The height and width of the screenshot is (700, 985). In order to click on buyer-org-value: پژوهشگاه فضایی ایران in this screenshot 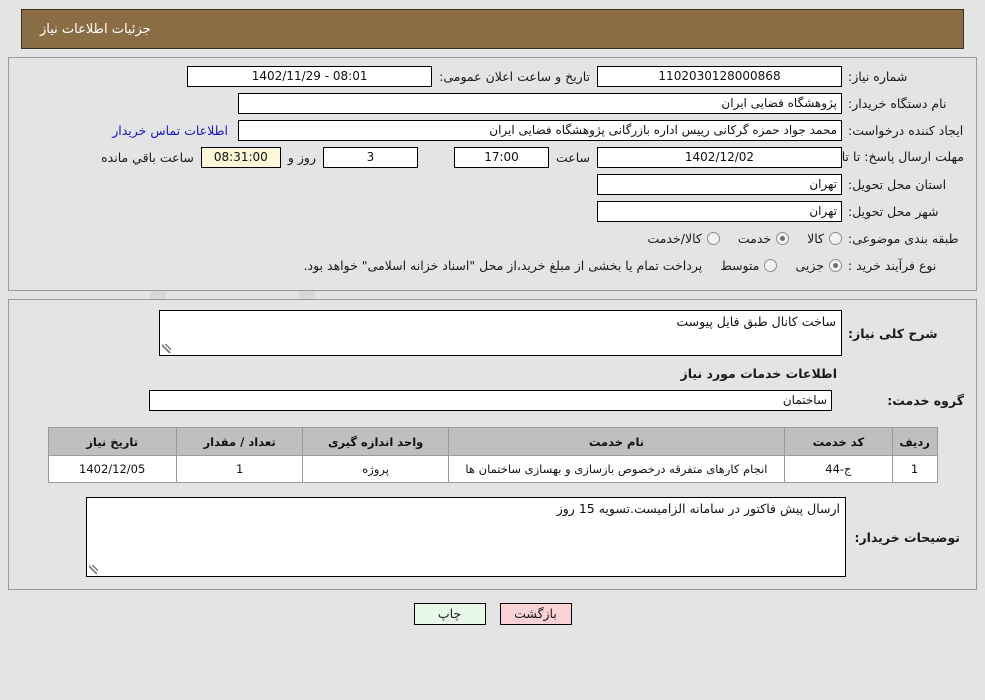, I will do `click(540, 103)`.